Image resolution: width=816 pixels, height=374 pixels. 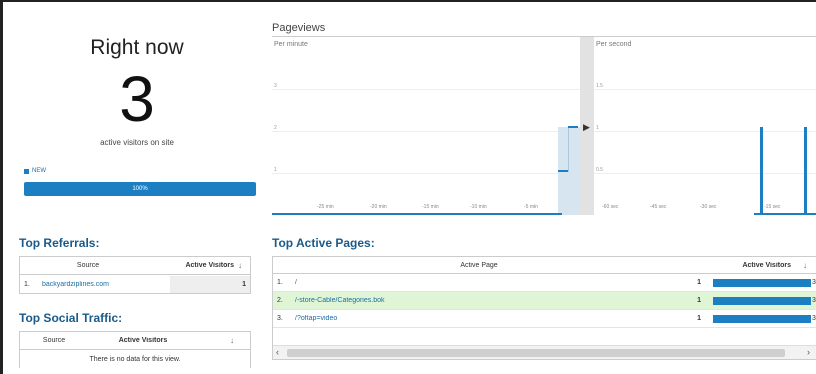 What do you see at coordinates (808, 352) in the screenshot?
I see `scroll-right-icon: ›` at bounding box center [808, 352].